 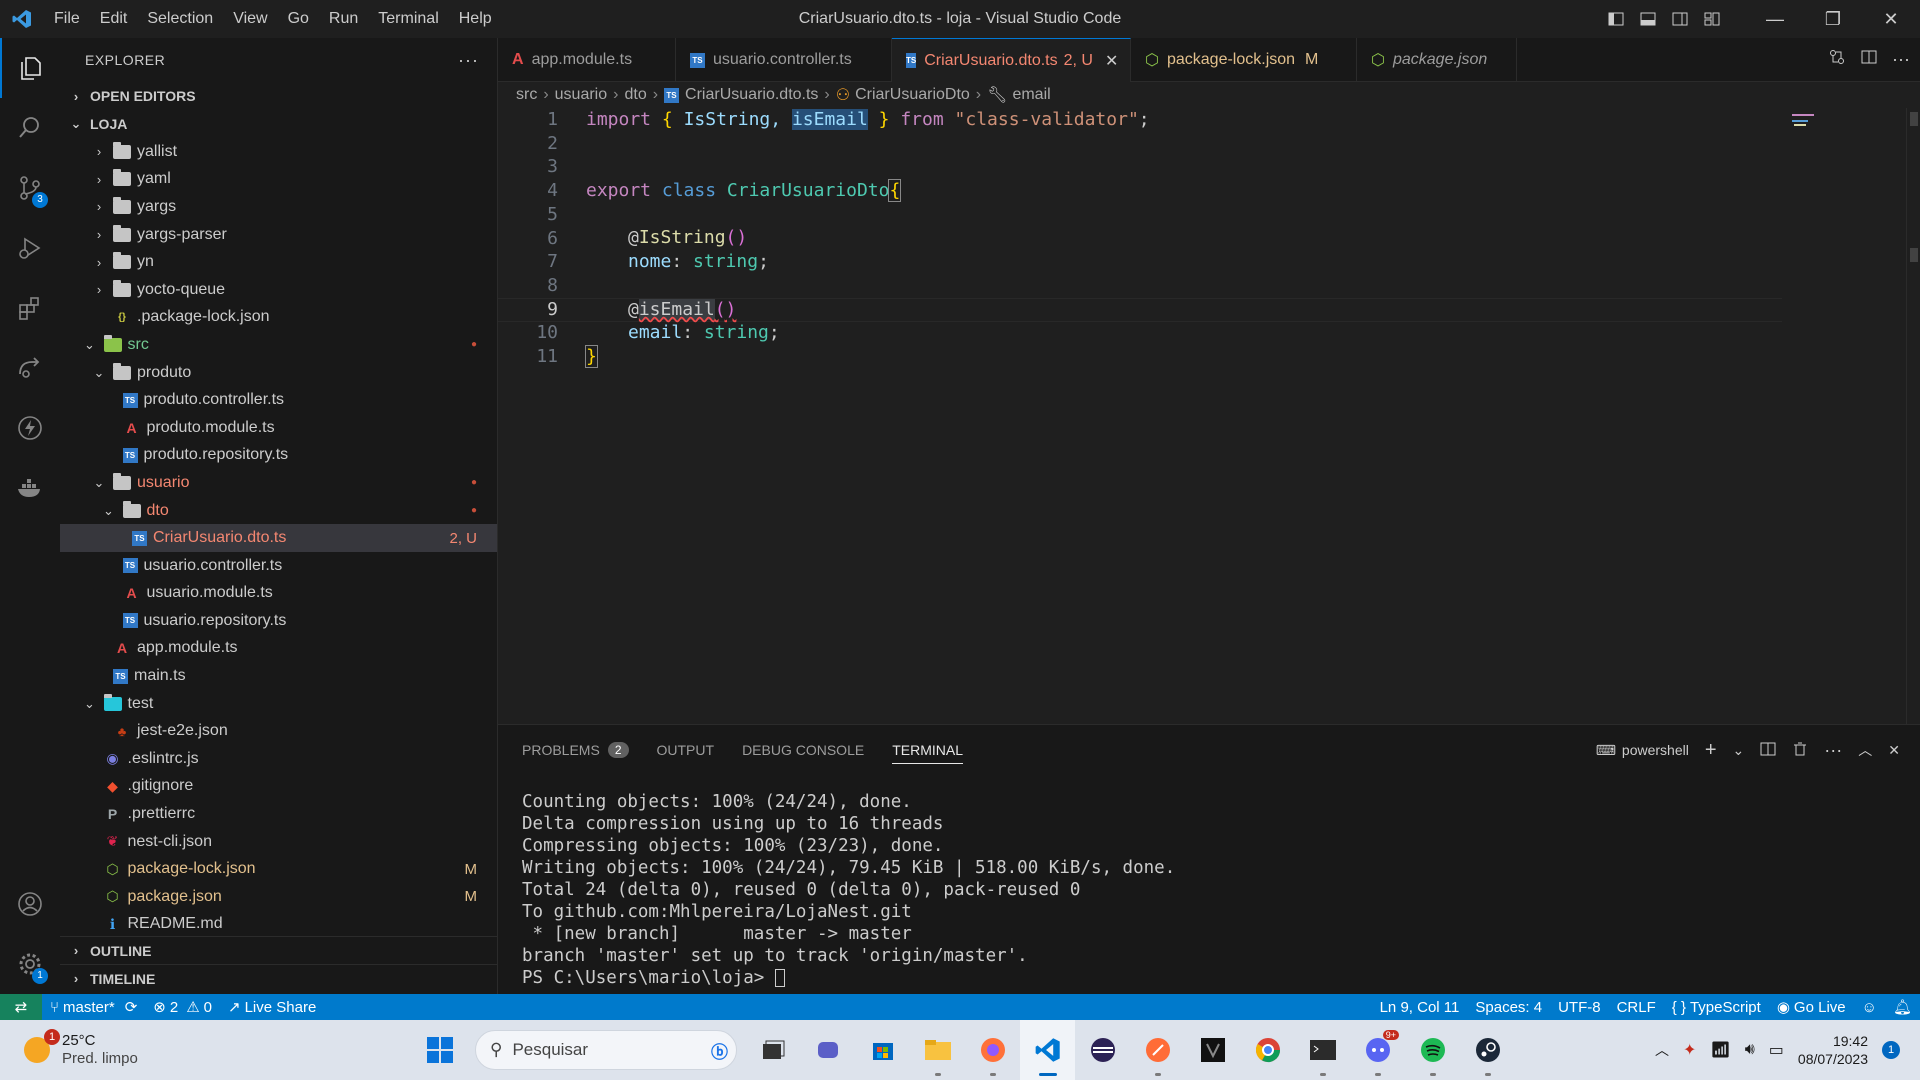 What do you see at coordinates (278, 704) in the screenshot?
I see `tree-item: ⌄ test` at bounding box center [278, 704].